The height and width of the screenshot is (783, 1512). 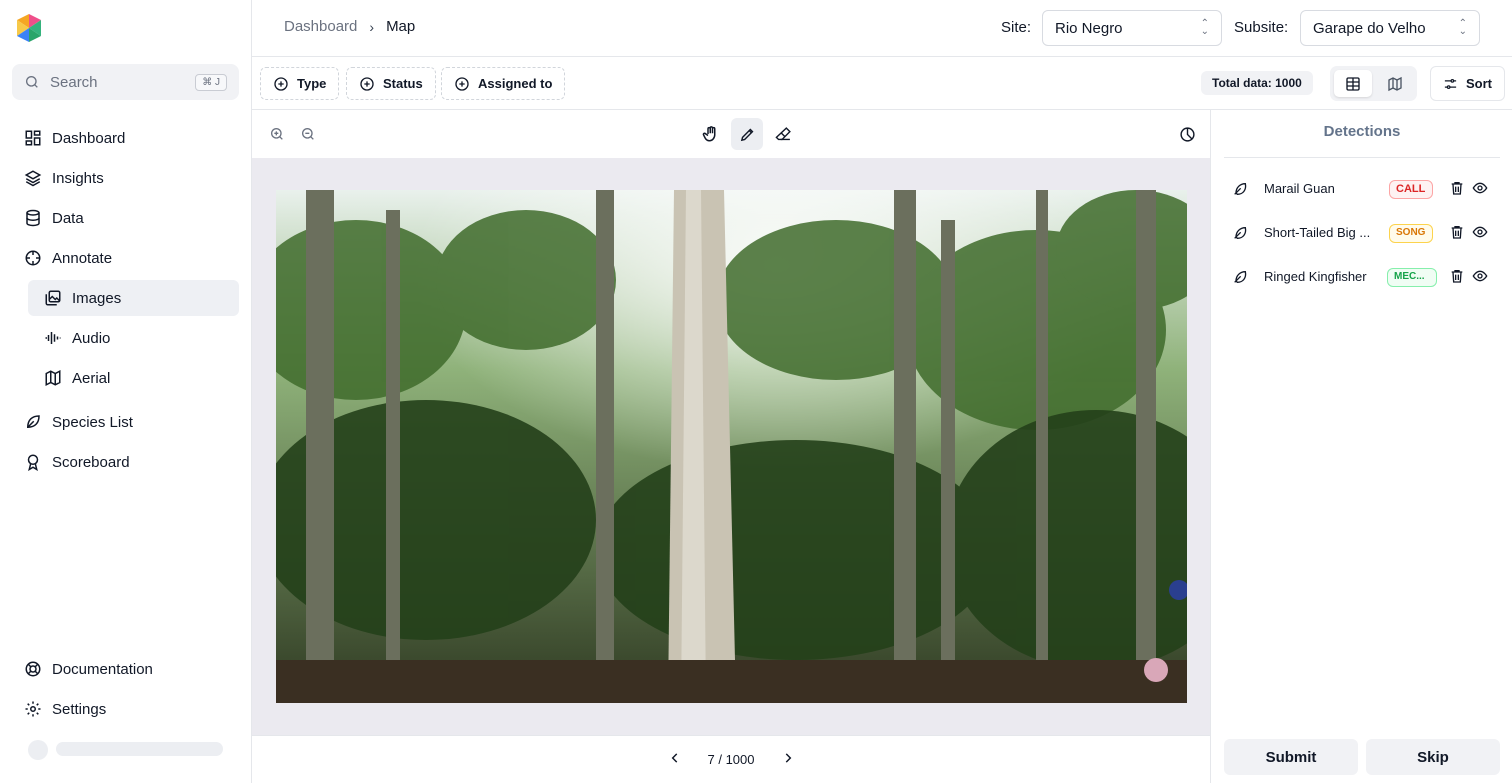 I want to click on chevron-right-icon, so click(x=788, y=758).